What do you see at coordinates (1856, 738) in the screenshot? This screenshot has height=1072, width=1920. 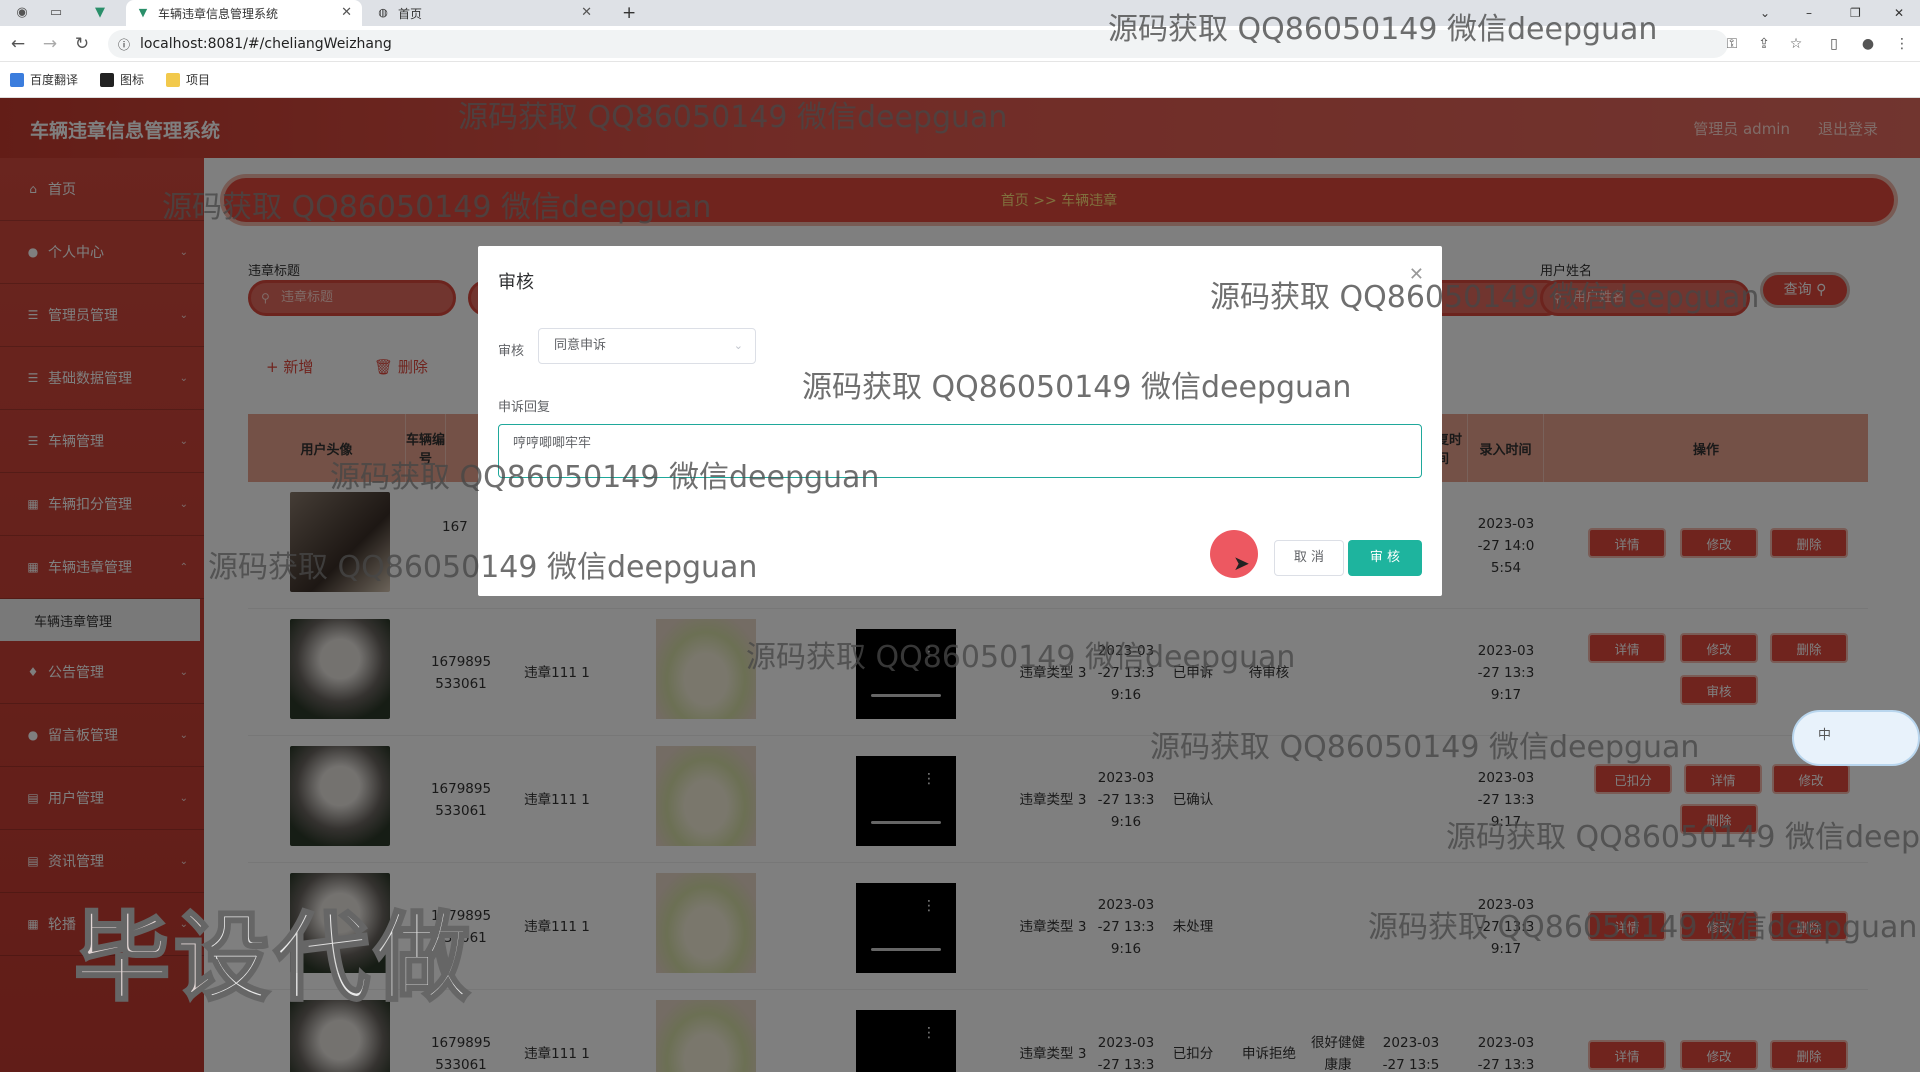 I see `ime-widget: 中` at bounding box center [1856, 738].